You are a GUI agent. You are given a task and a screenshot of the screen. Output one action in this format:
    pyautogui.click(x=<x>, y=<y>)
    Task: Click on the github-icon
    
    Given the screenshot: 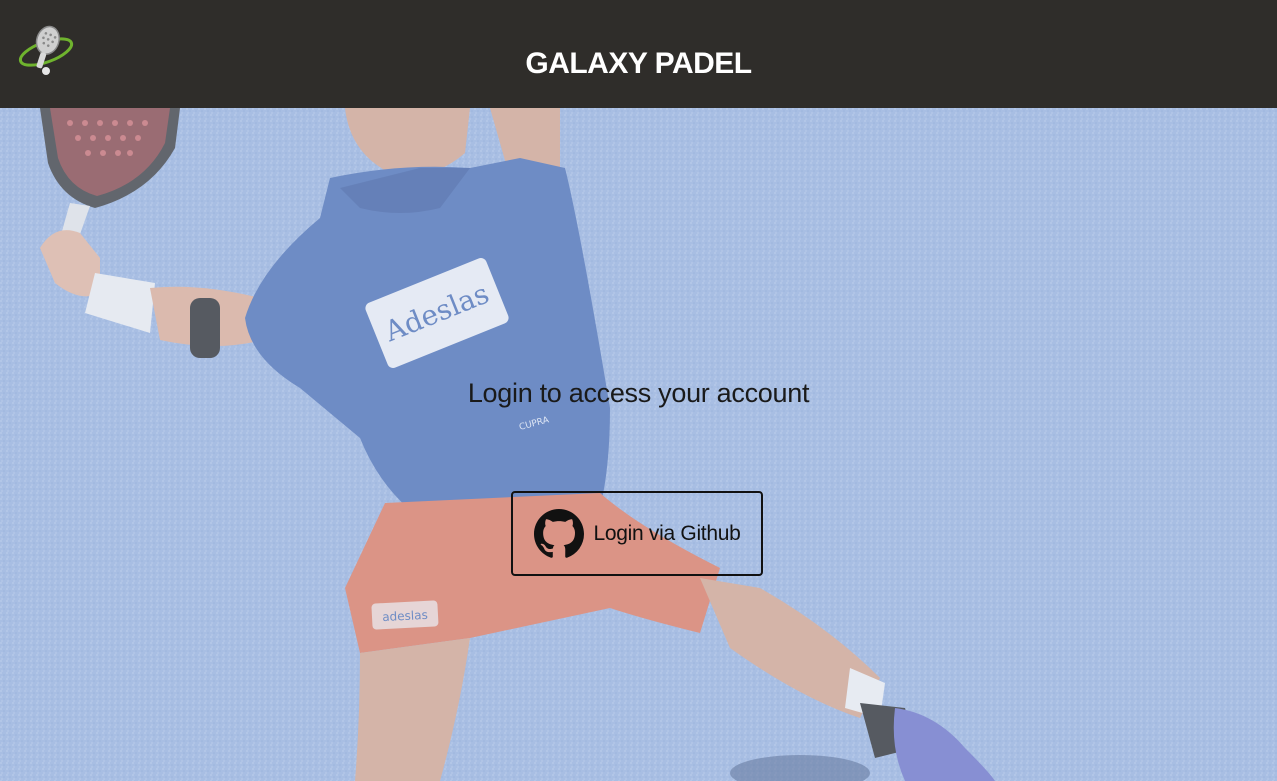 What is the action you would take?
    pyautogui.click(x=558, y=533)
    